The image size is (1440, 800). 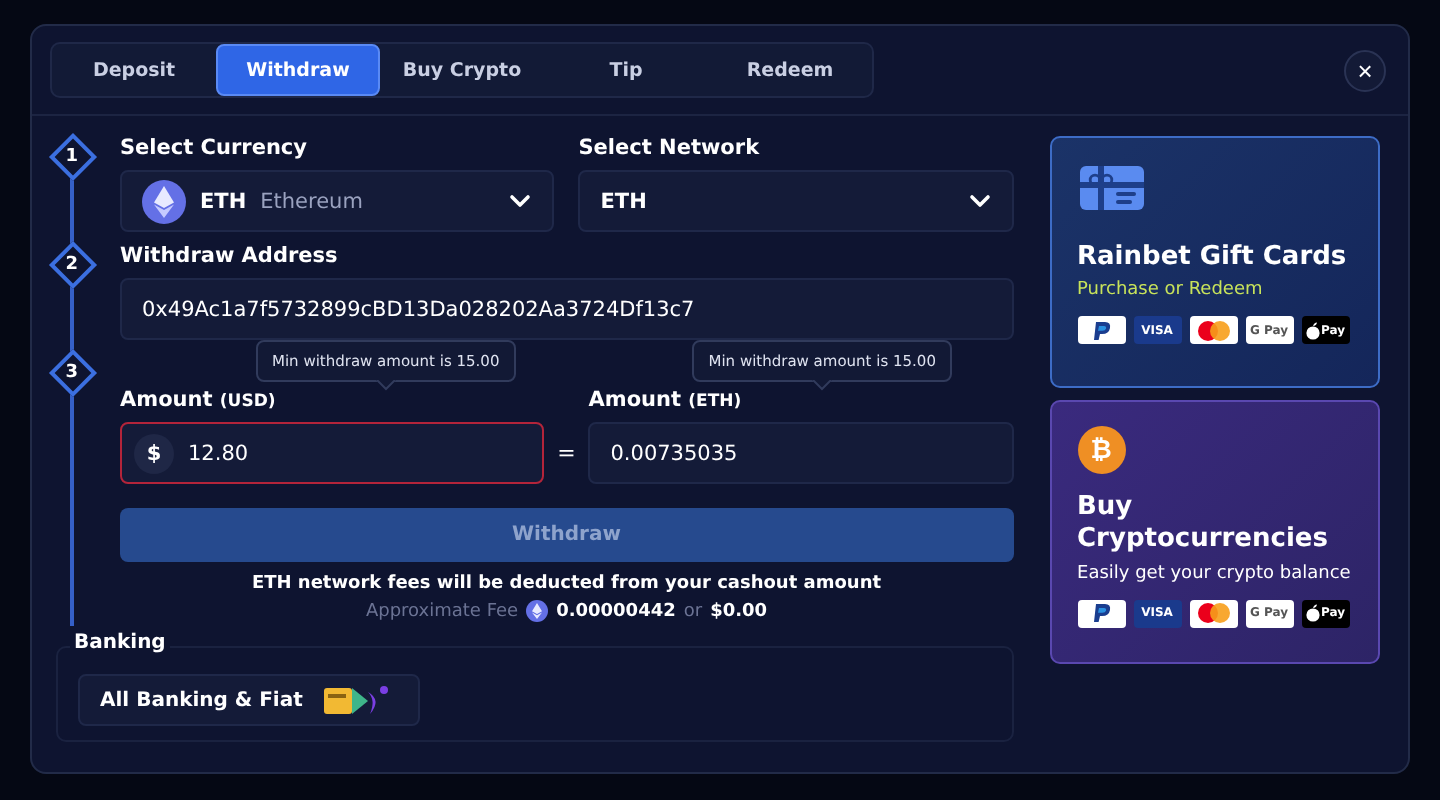 What do you see at coordinates (154, 453) in the screenshot?
I see `currency-symbol: $` at bounding box center [154, 453].